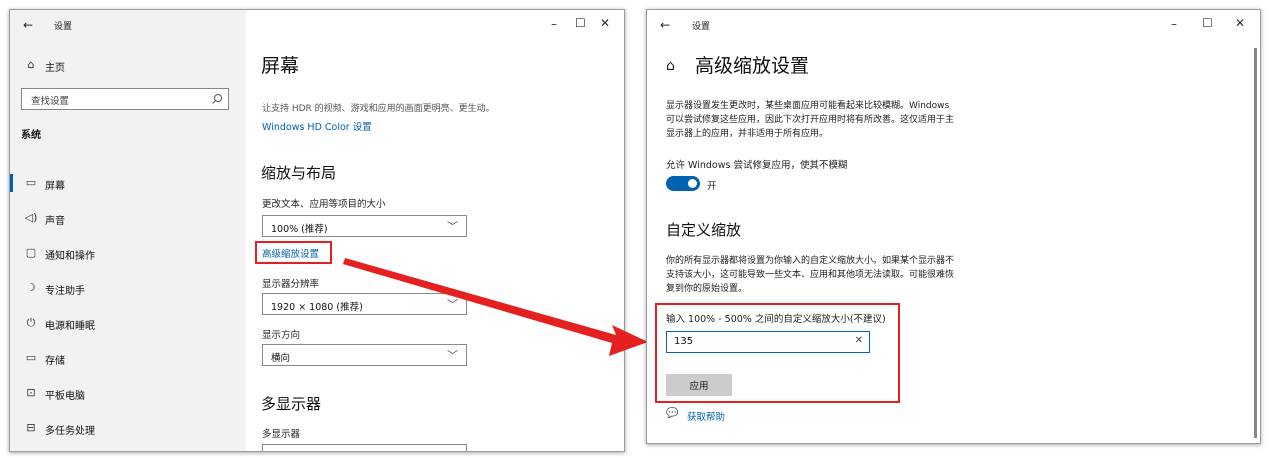 This screenshot has height=458, width=1269. I want to click on scrollbar, so click(1255, 243).